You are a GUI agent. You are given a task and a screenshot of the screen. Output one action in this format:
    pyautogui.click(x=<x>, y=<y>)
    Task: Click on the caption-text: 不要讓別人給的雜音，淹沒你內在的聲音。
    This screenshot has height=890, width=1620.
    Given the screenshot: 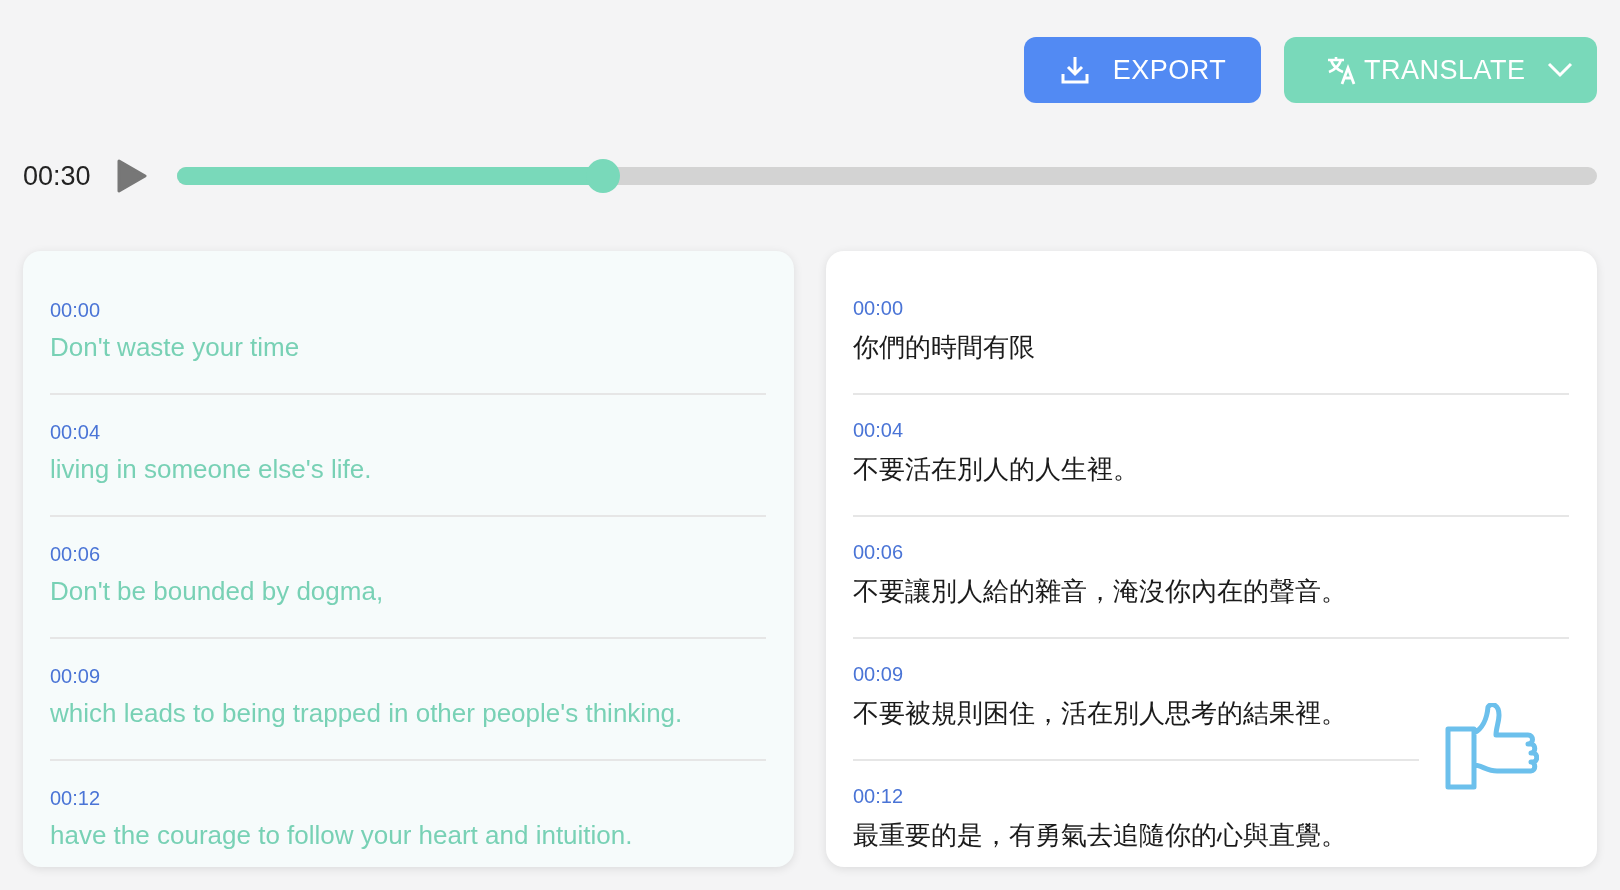 What is the action you would take?
    pyautogui.click(x=1100, y=591)
    